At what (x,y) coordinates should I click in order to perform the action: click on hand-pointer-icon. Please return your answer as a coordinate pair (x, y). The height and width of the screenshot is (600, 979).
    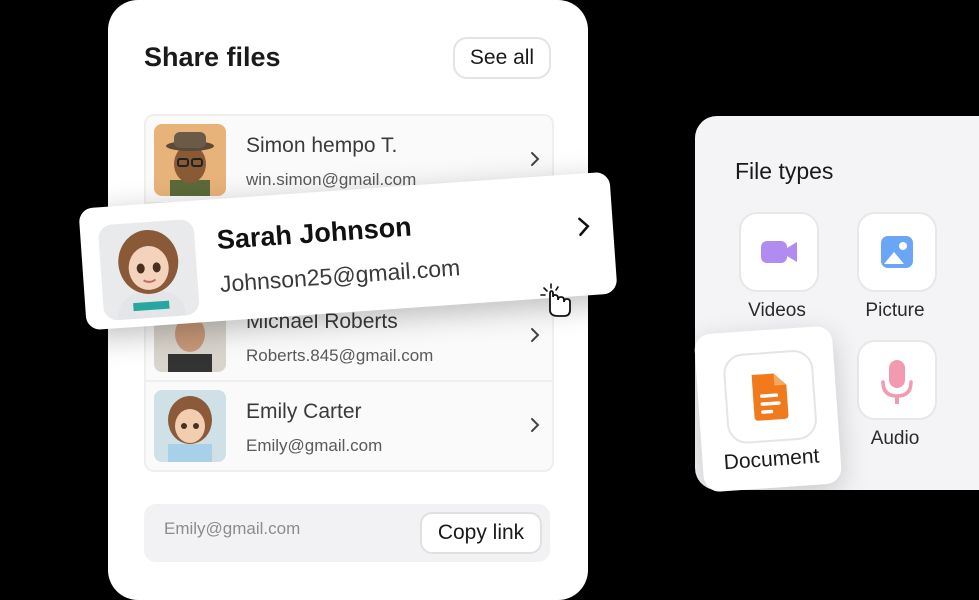
    Looking at the image, I should click on (555, 300).